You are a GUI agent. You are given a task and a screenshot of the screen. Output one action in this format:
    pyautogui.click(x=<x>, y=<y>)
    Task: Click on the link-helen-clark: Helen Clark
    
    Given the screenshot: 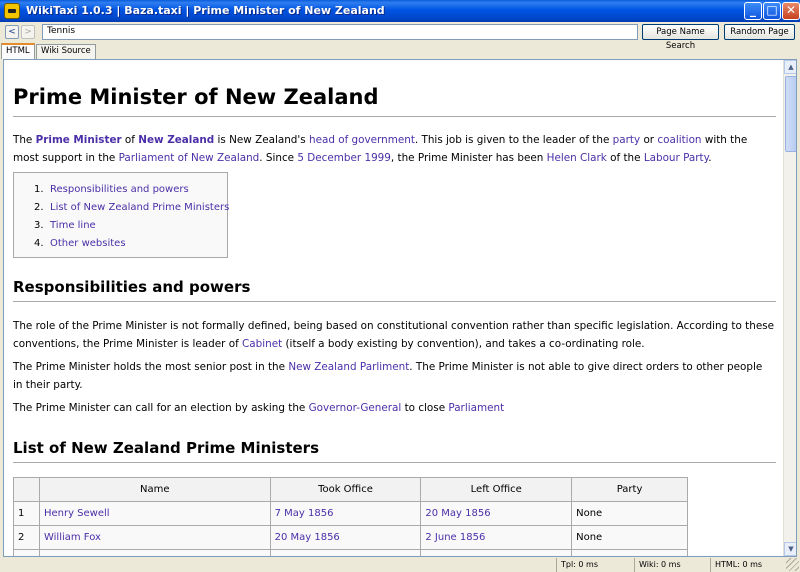 What is the action you would take?
    pyautogui.click(x=577, y=158)
    